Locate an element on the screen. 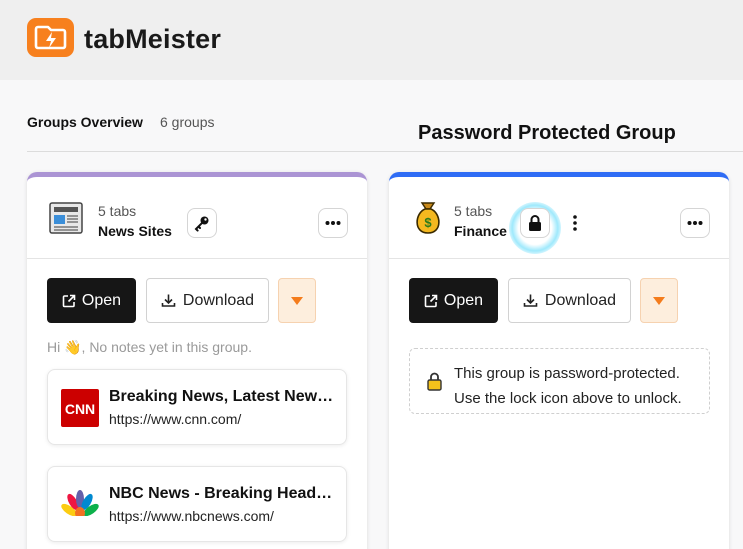 Image resolution: width=743 pixels, height=549 pixels. divider is located at coordinates (385, 151).